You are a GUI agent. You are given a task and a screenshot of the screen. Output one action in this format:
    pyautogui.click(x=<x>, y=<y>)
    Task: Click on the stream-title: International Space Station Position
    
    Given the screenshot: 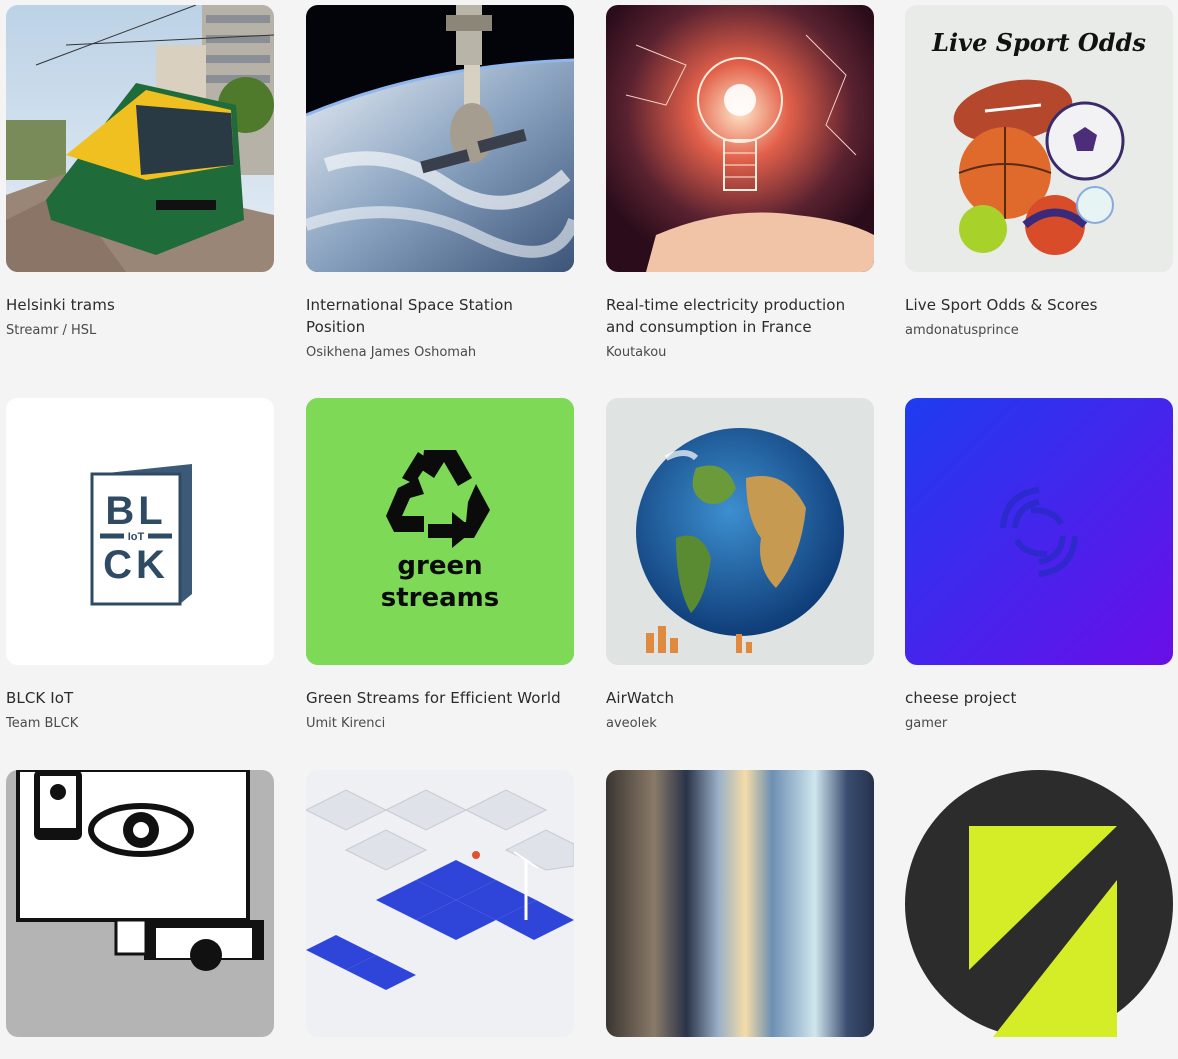 What is the action you would take?
    pyautogui.click(x=440, y=316)
    